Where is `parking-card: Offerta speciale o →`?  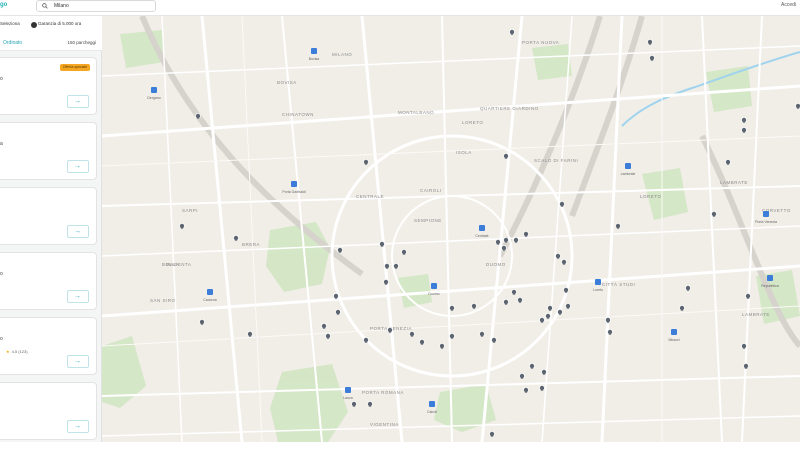
parking-card: Offerta speciale o → is located at coordinates (48, 86).